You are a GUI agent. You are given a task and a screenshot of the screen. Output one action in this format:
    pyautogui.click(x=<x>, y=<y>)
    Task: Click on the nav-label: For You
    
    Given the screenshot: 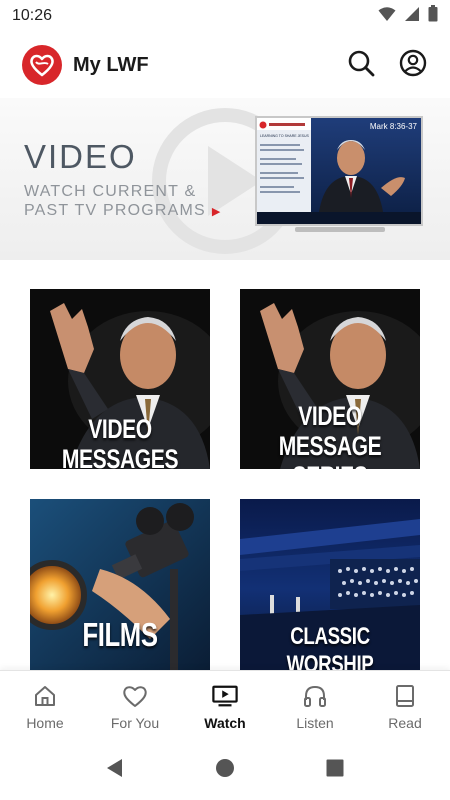 What is the action you would take?
    pyautogui.click(x=135, y=723)
    